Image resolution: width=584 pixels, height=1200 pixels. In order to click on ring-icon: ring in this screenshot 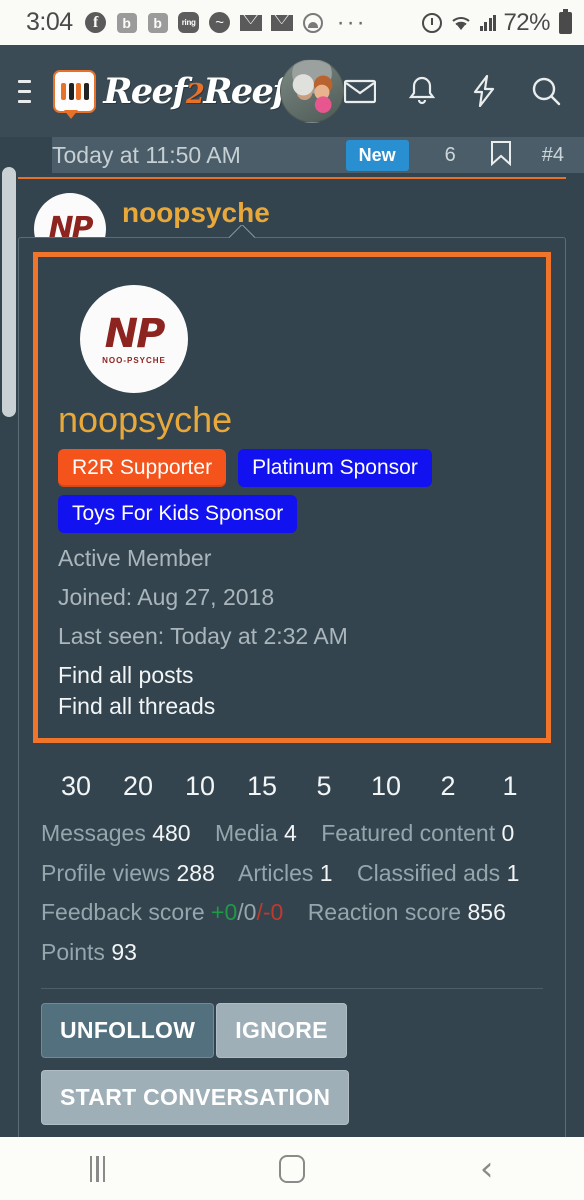, I will do `click(189, 23)`.